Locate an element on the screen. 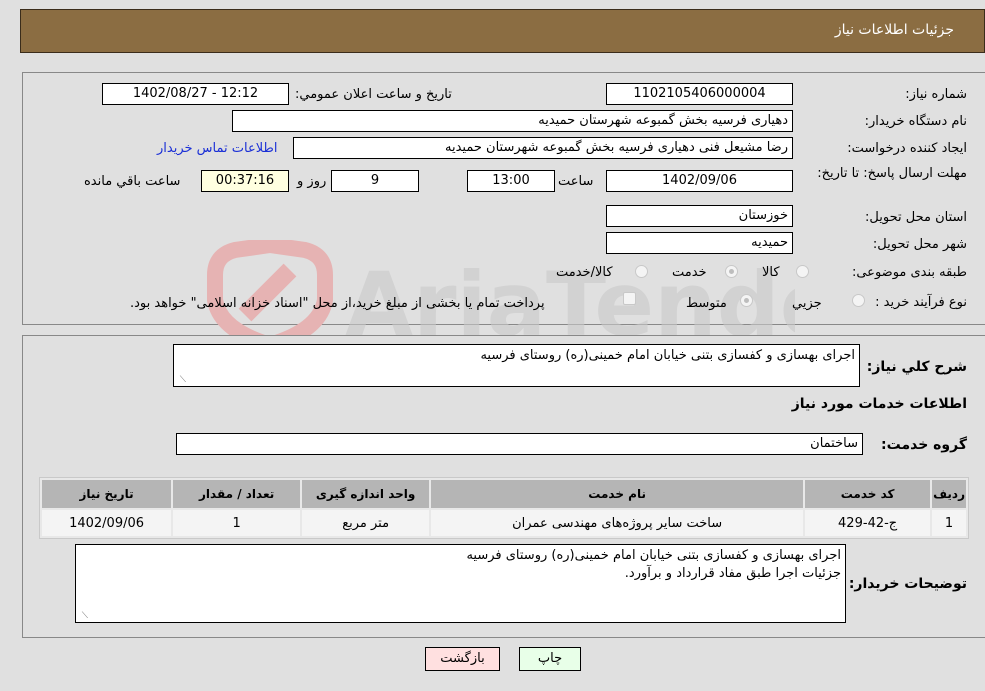 This screenshot has width=985, height=691. cell-row-number: 1 is located at coordinates (949, 523).